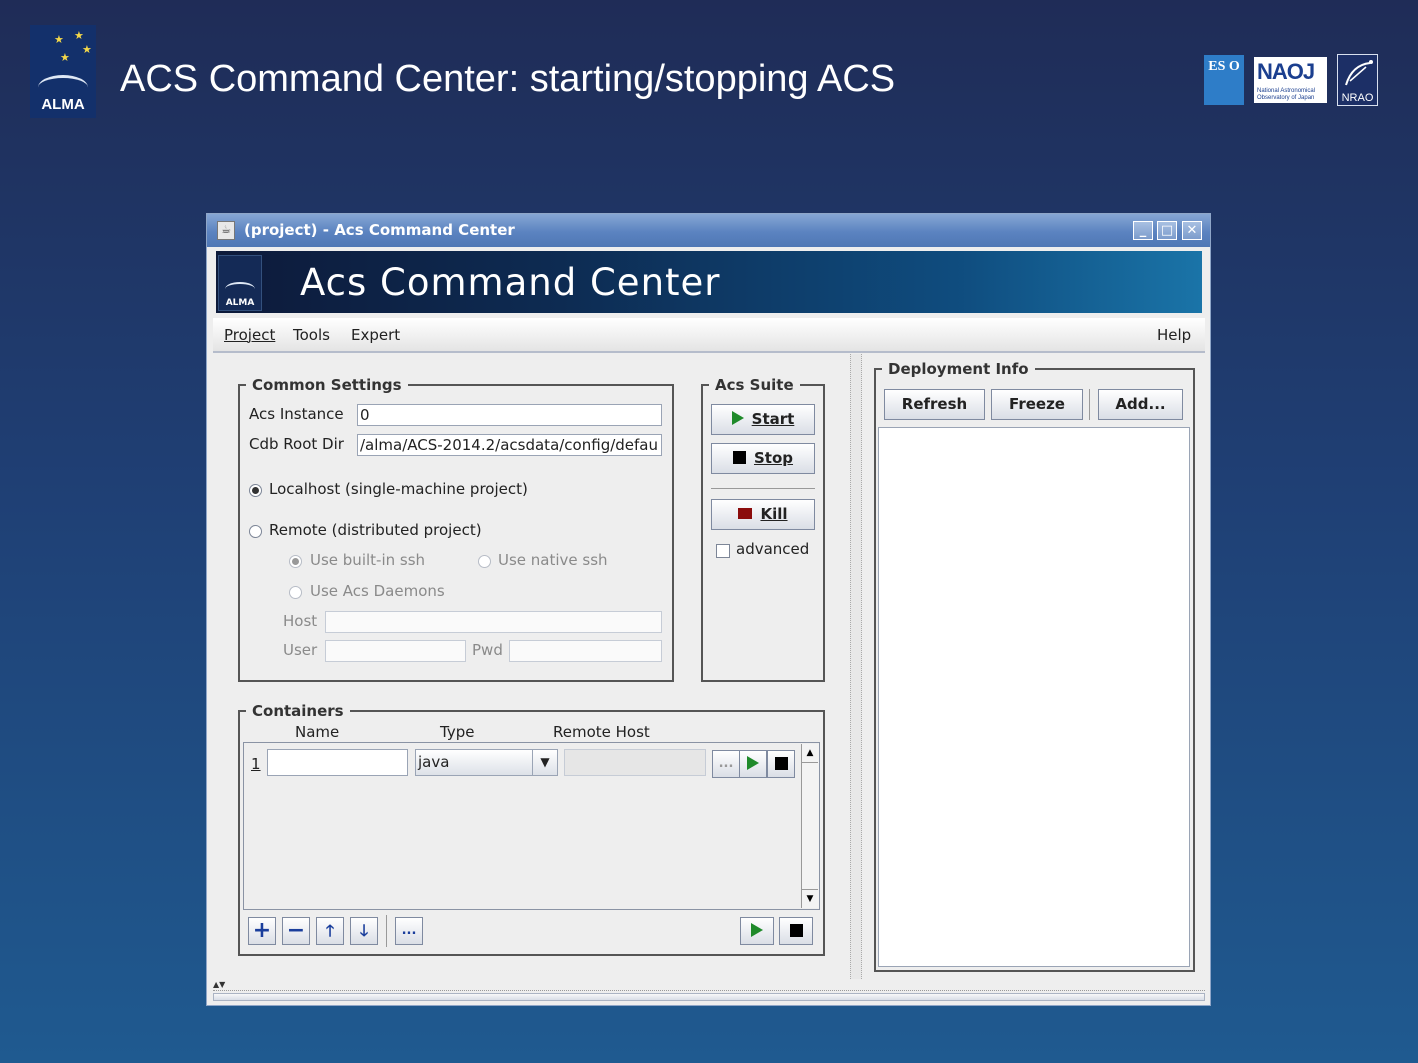 Image resolution: width=1418 pixels, height=1063 pixels. I want to click on pwd-input, so click(585, 651).